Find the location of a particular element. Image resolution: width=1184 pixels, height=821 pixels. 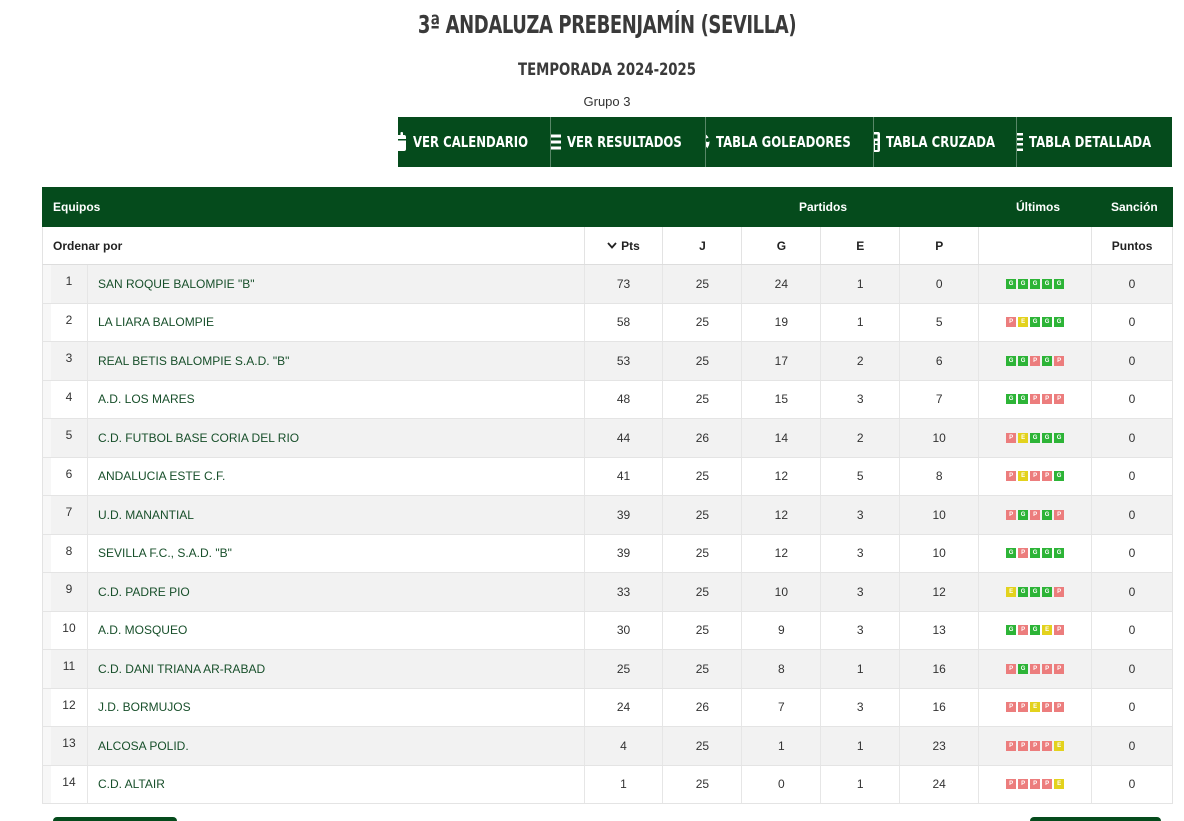

view-results-button: VER RESULTADOS is located at coordinates (627, 142).